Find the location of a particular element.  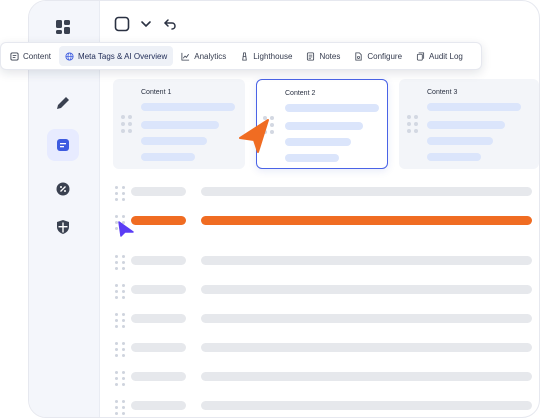

tab-configure: Configure is located at coordinates (378, 56).